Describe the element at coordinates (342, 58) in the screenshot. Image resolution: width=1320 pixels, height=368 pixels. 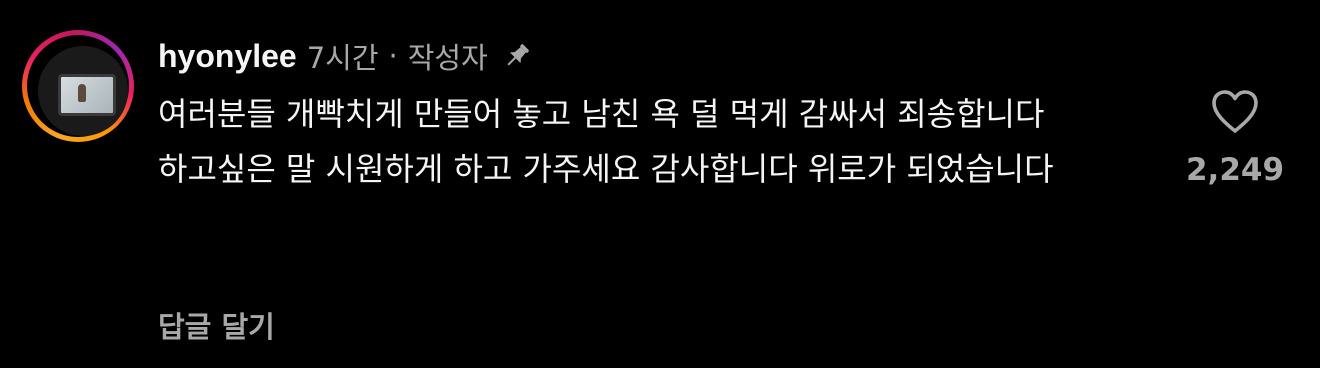
I see `timestamp: 7시간` at that location.